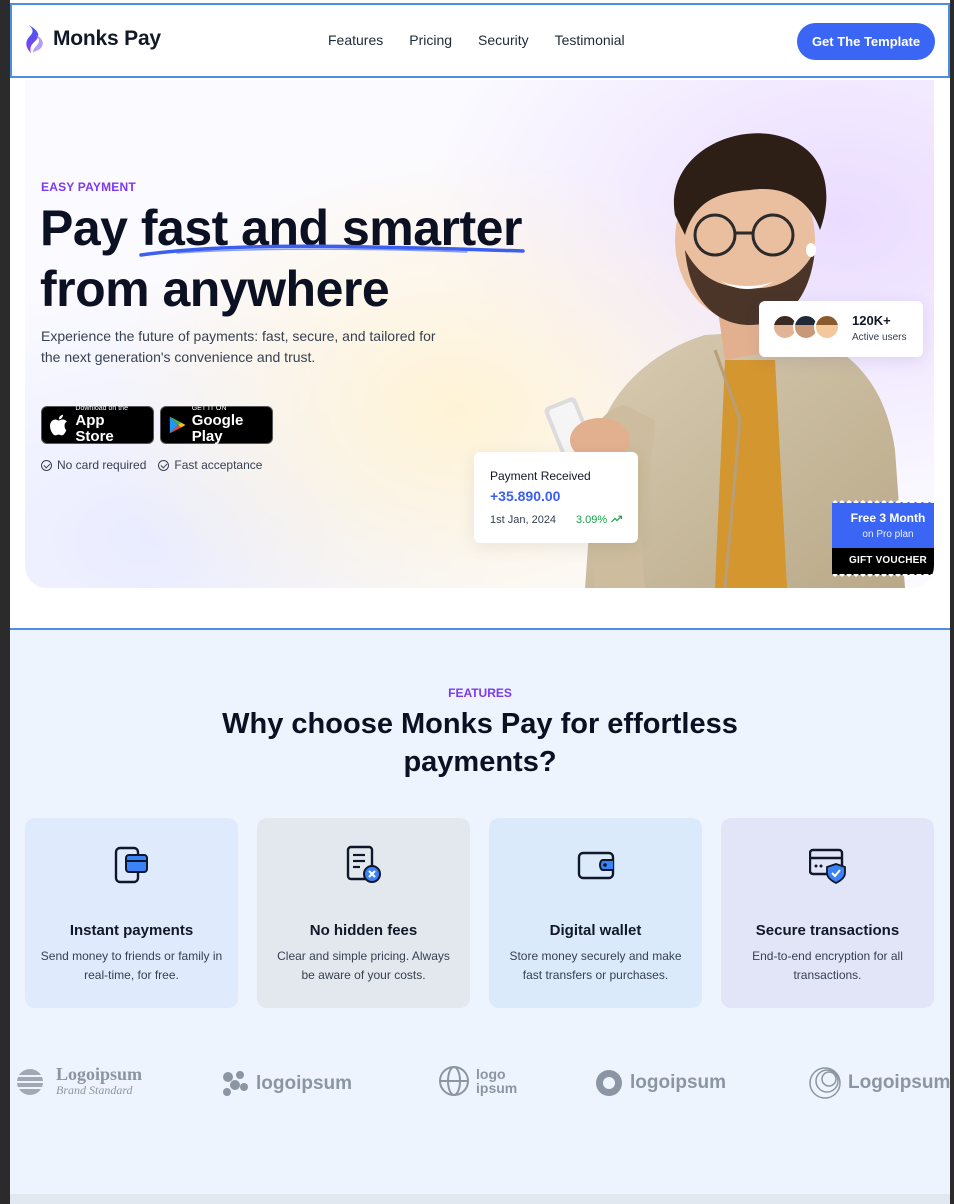 The image size is (954, 1204). What do you see at coordinates (131, 865) in the screenshot?
I see `card-payment-icon` at bounding box center [131, 865].